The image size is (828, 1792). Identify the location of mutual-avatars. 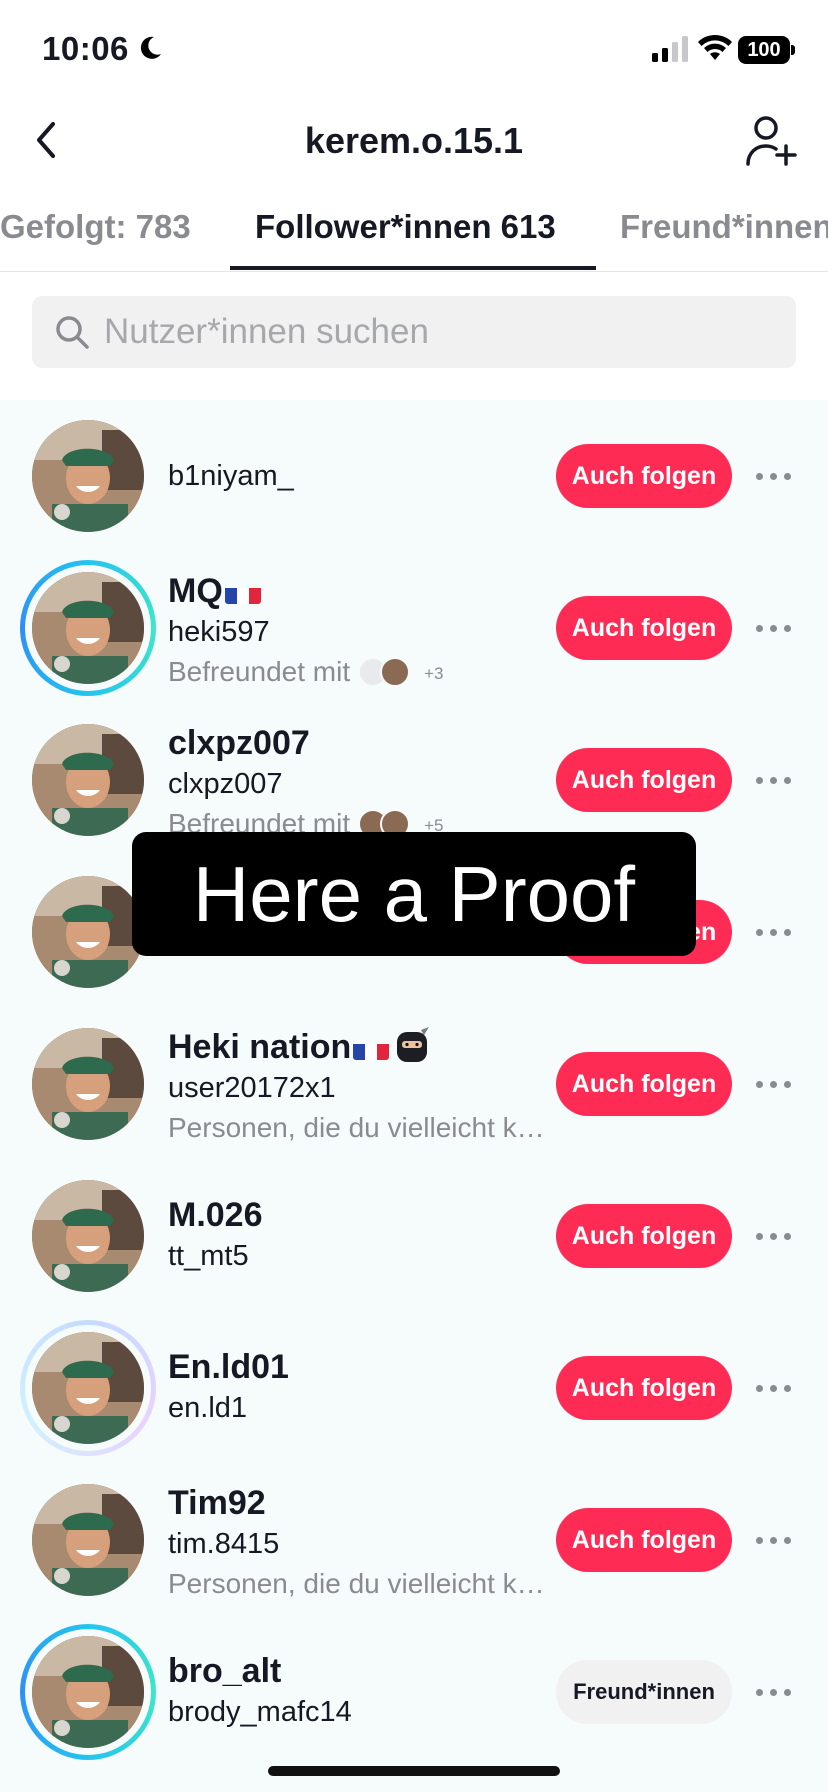
(390, 672).